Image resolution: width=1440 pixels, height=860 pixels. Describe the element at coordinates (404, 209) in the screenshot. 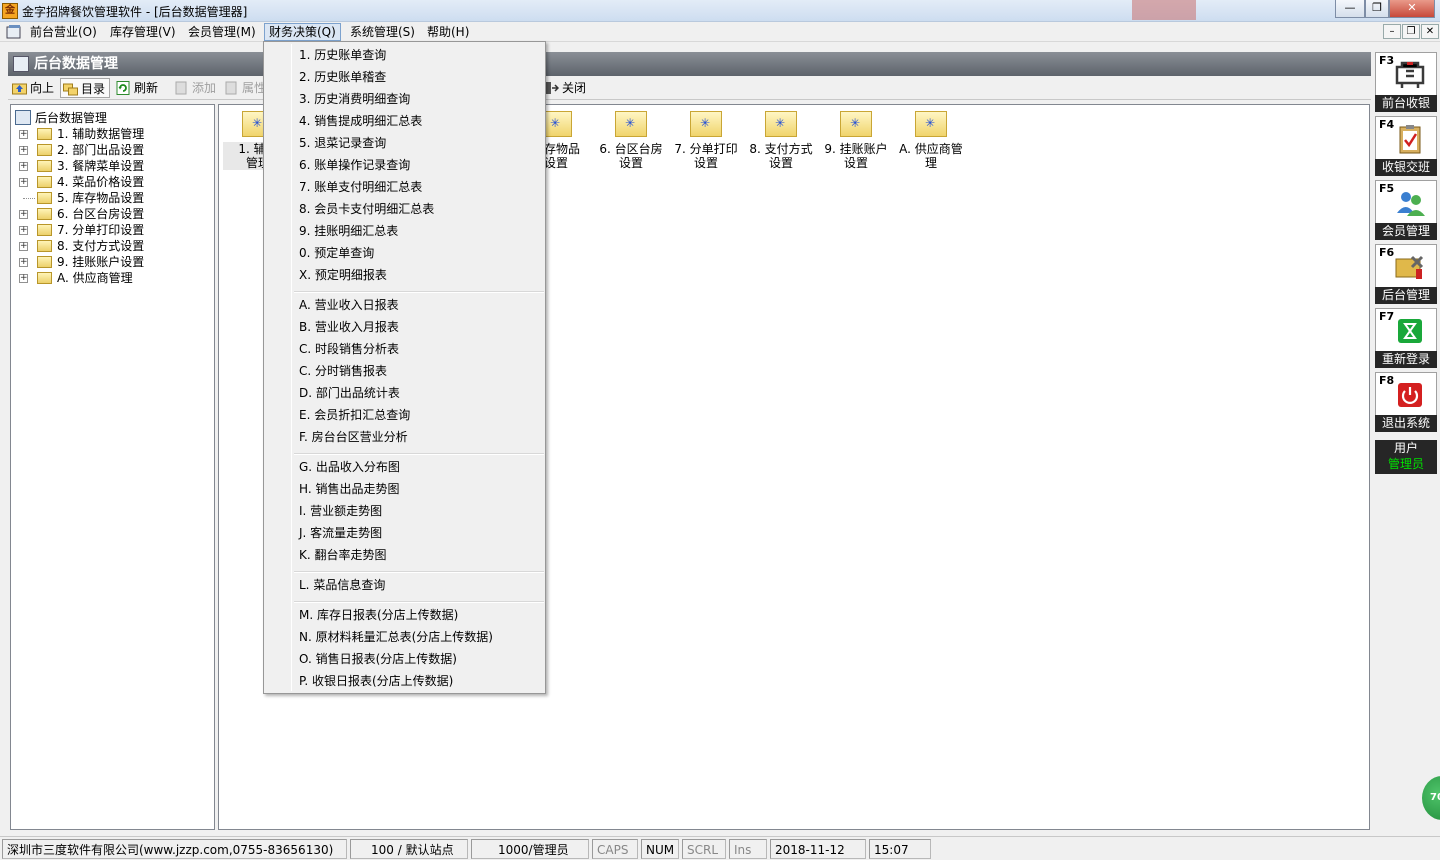

I see `menu-item-member-card-payment-summary: 8. 会员卡支付明细汇总表` at that location.